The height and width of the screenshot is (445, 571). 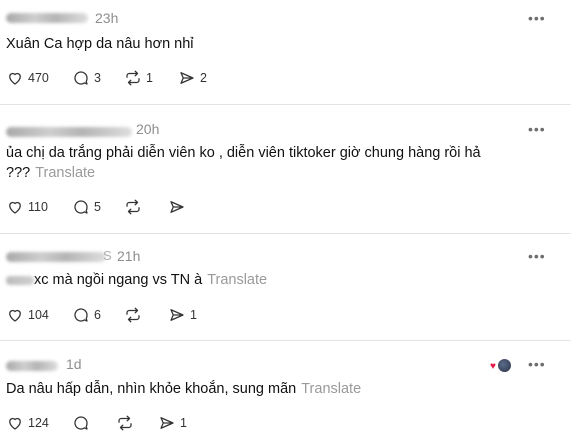 I want to click on repost-count: 1, so click(x=149, y=78).